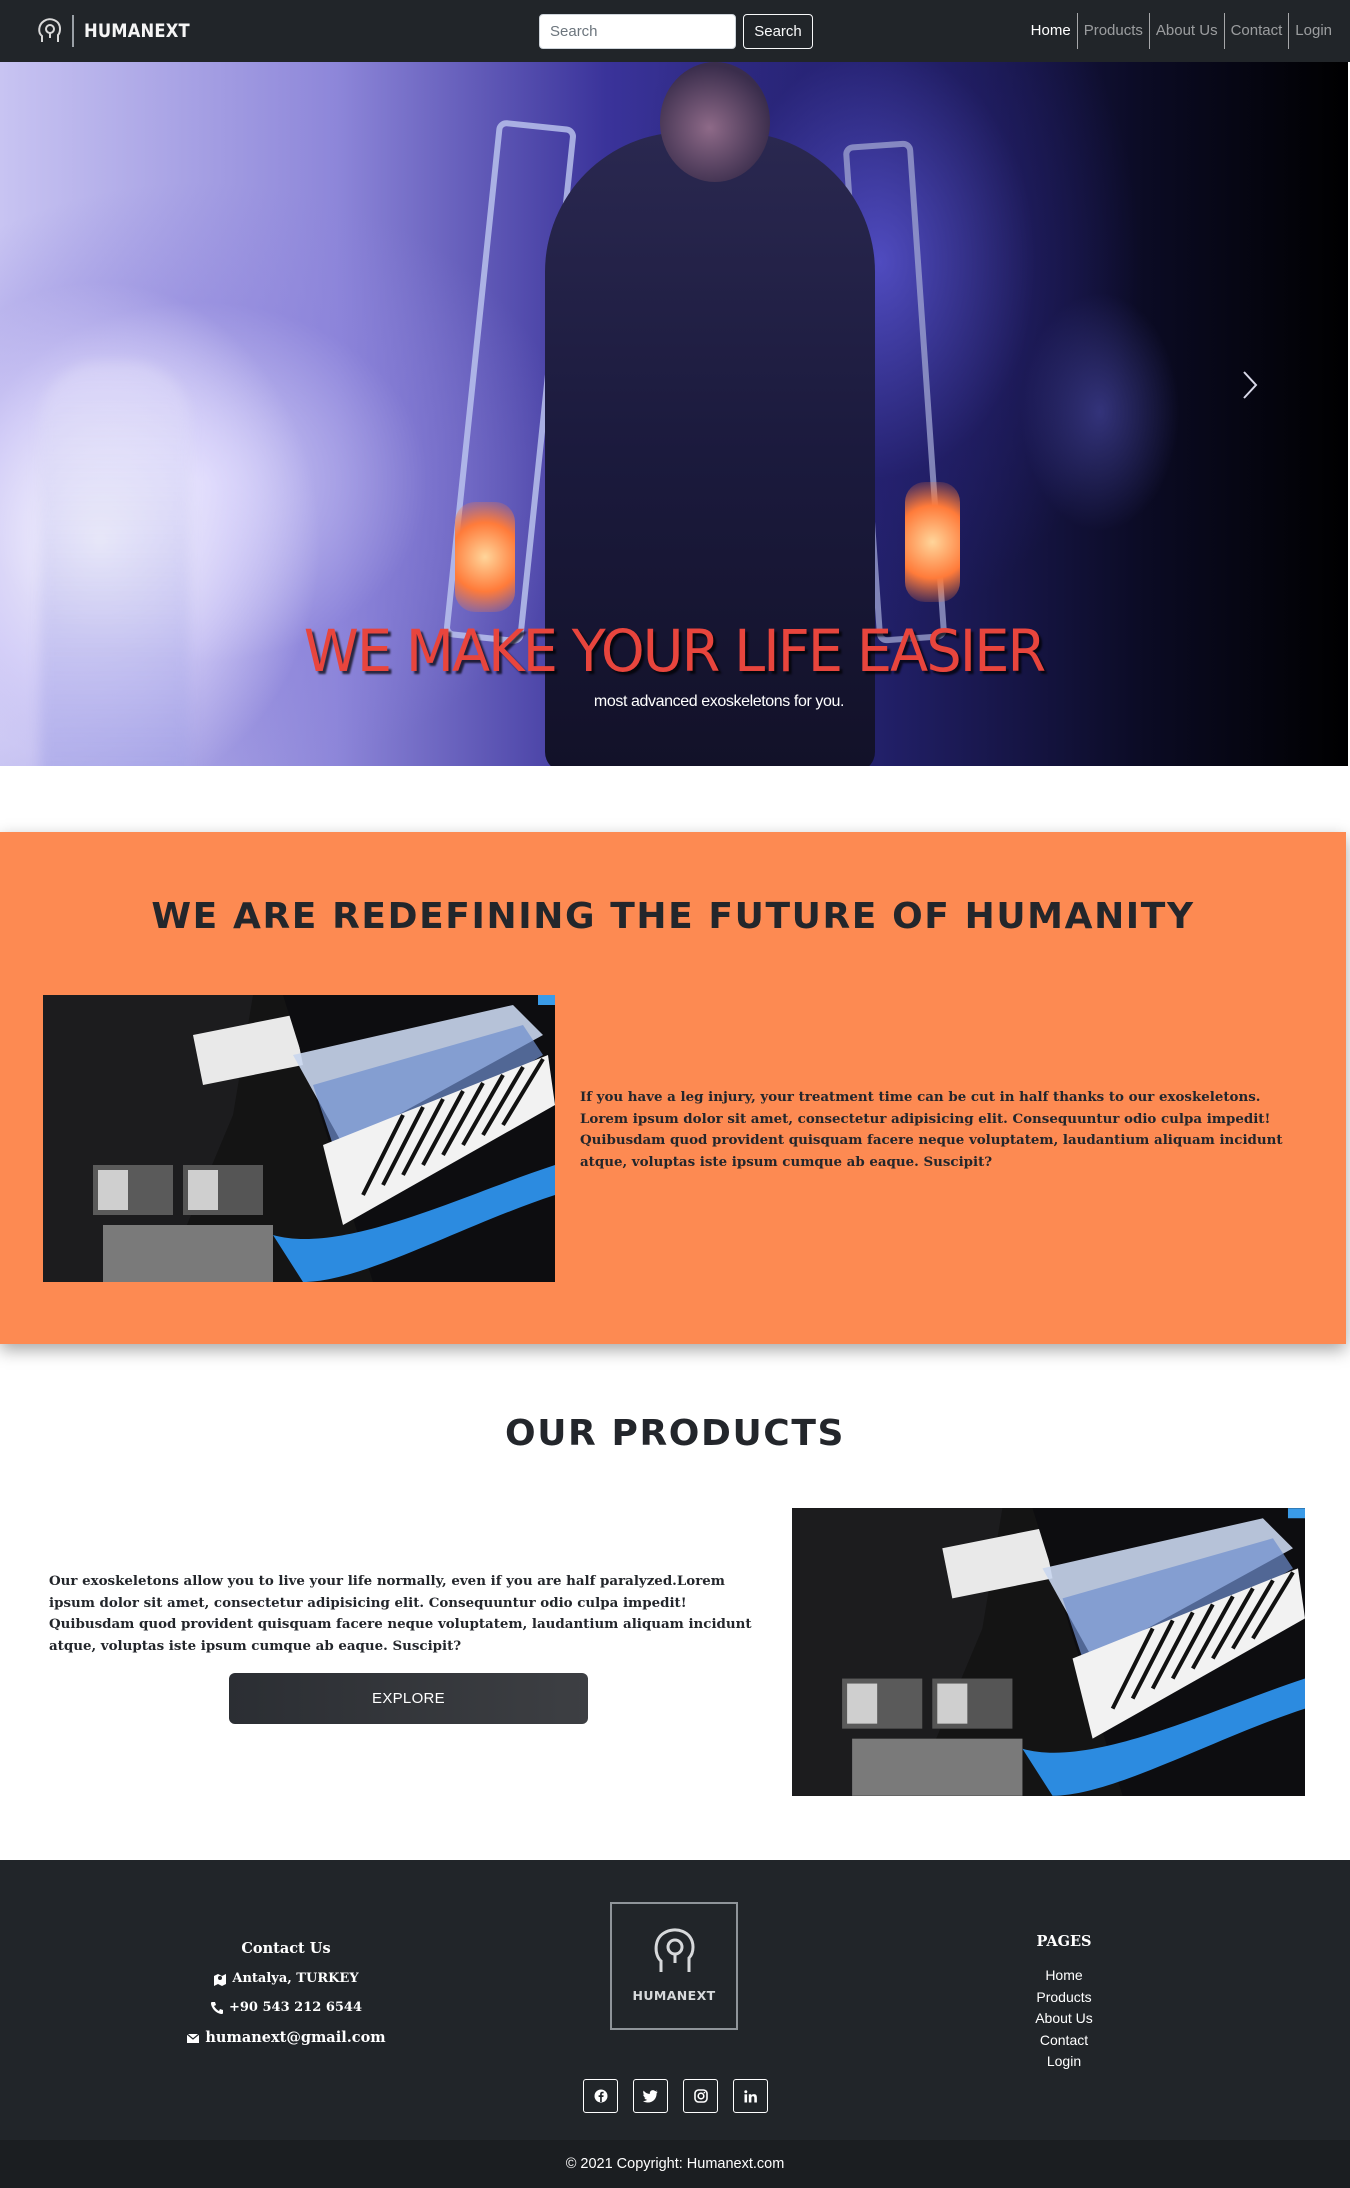 This screenshot has height=2188, width=1350. I want to click on twitter-button, so click(650, 2096).